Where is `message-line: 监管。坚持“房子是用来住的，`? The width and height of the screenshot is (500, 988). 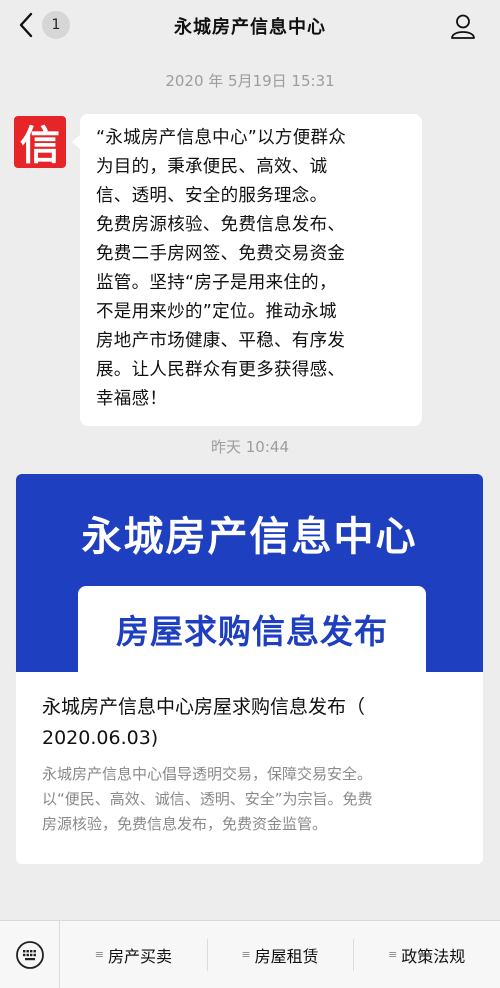 message-line: 监管。坚持“房子是用来住的， is located at coordinates (216, 283).